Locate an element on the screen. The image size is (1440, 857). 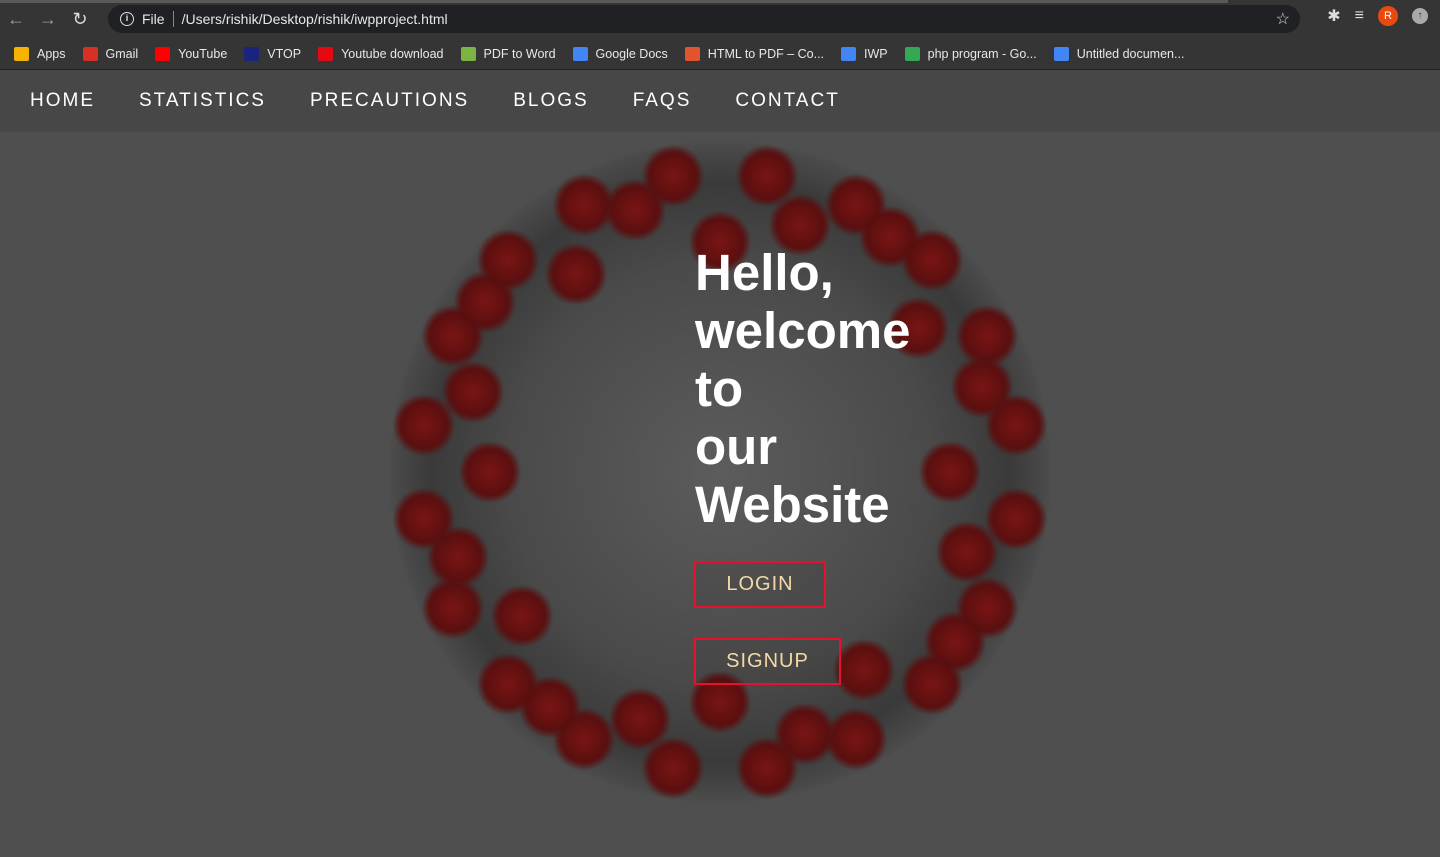
bookmark-item: IWP is located at coordinates (864, 53).